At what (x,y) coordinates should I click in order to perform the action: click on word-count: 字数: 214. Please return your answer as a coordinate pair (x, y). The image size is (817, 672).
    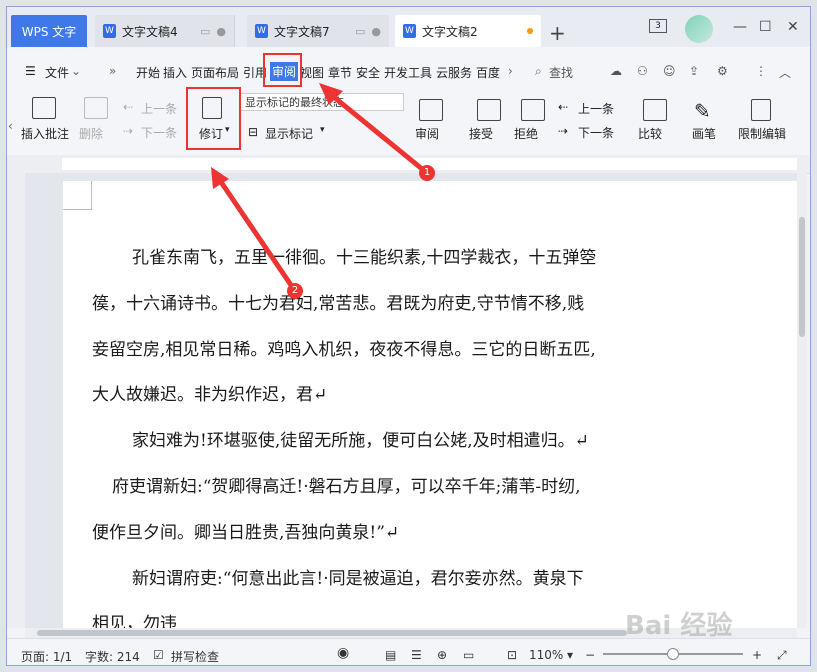
    Looking at the image, I should click on (112, 656).